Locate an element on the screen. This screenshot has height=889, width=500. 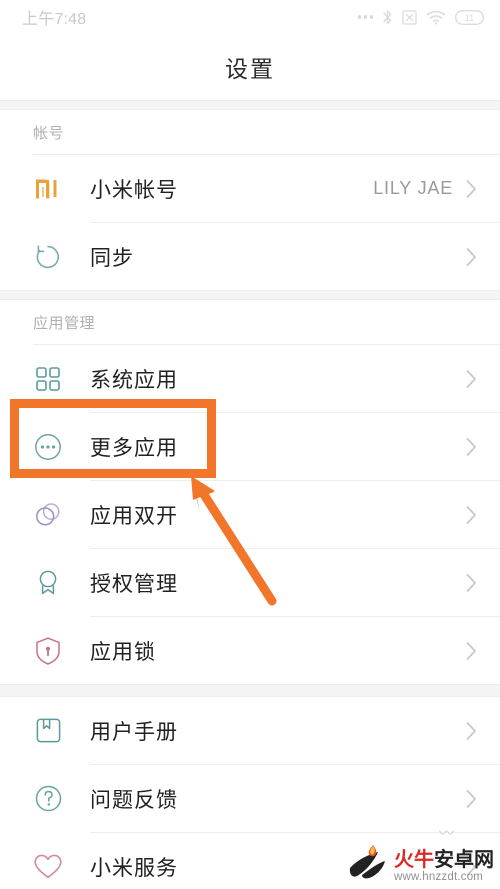
row-label: 授权管理 is located at coordinates (134, 584).